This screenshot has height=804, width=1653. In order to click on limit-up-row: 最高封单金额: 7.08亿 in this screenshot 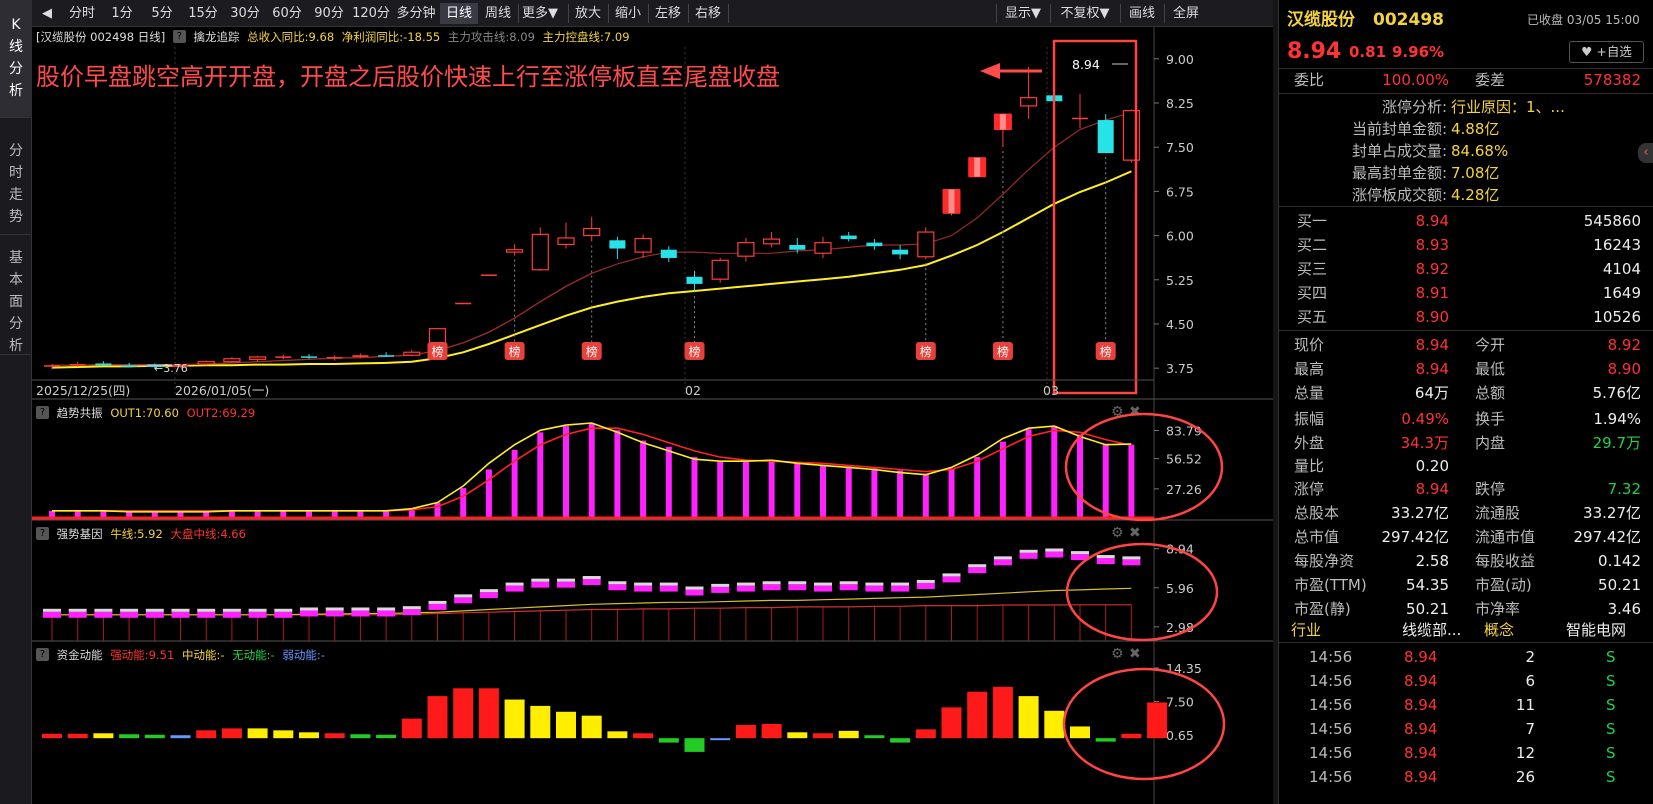, I will do `click(1466, 173)`.